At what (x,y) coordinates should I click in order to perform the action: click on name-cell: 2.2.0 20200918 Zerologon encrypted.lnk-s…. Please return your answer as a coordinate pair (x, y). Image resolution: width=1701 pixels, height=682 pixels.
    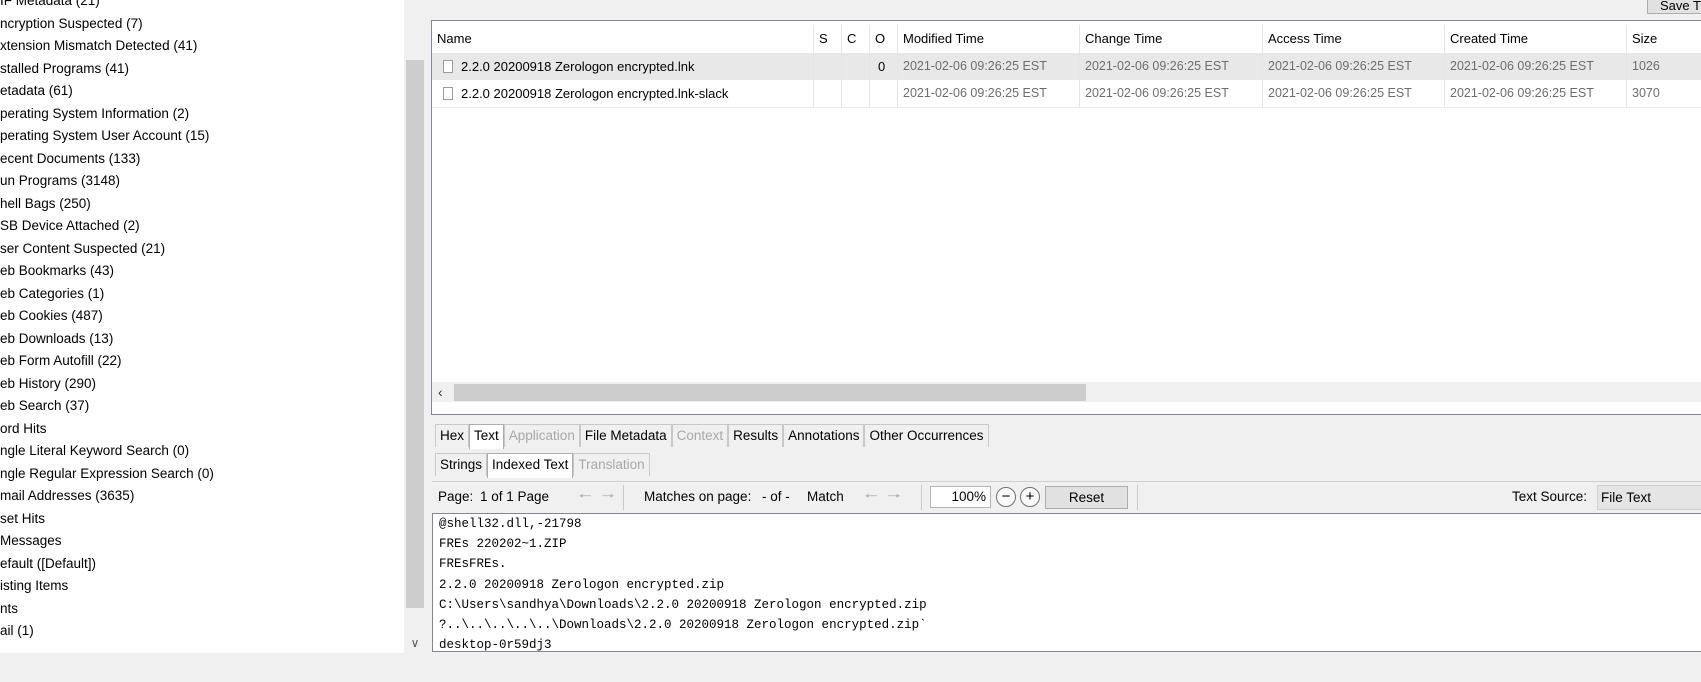
    Looking at the image, I should click on (623, 93).